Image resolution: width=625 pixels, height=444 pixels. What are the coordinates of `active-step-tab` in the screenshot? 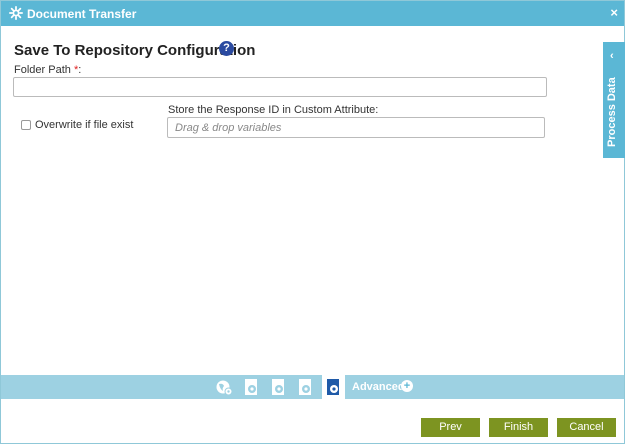 It's located at (333, 387).